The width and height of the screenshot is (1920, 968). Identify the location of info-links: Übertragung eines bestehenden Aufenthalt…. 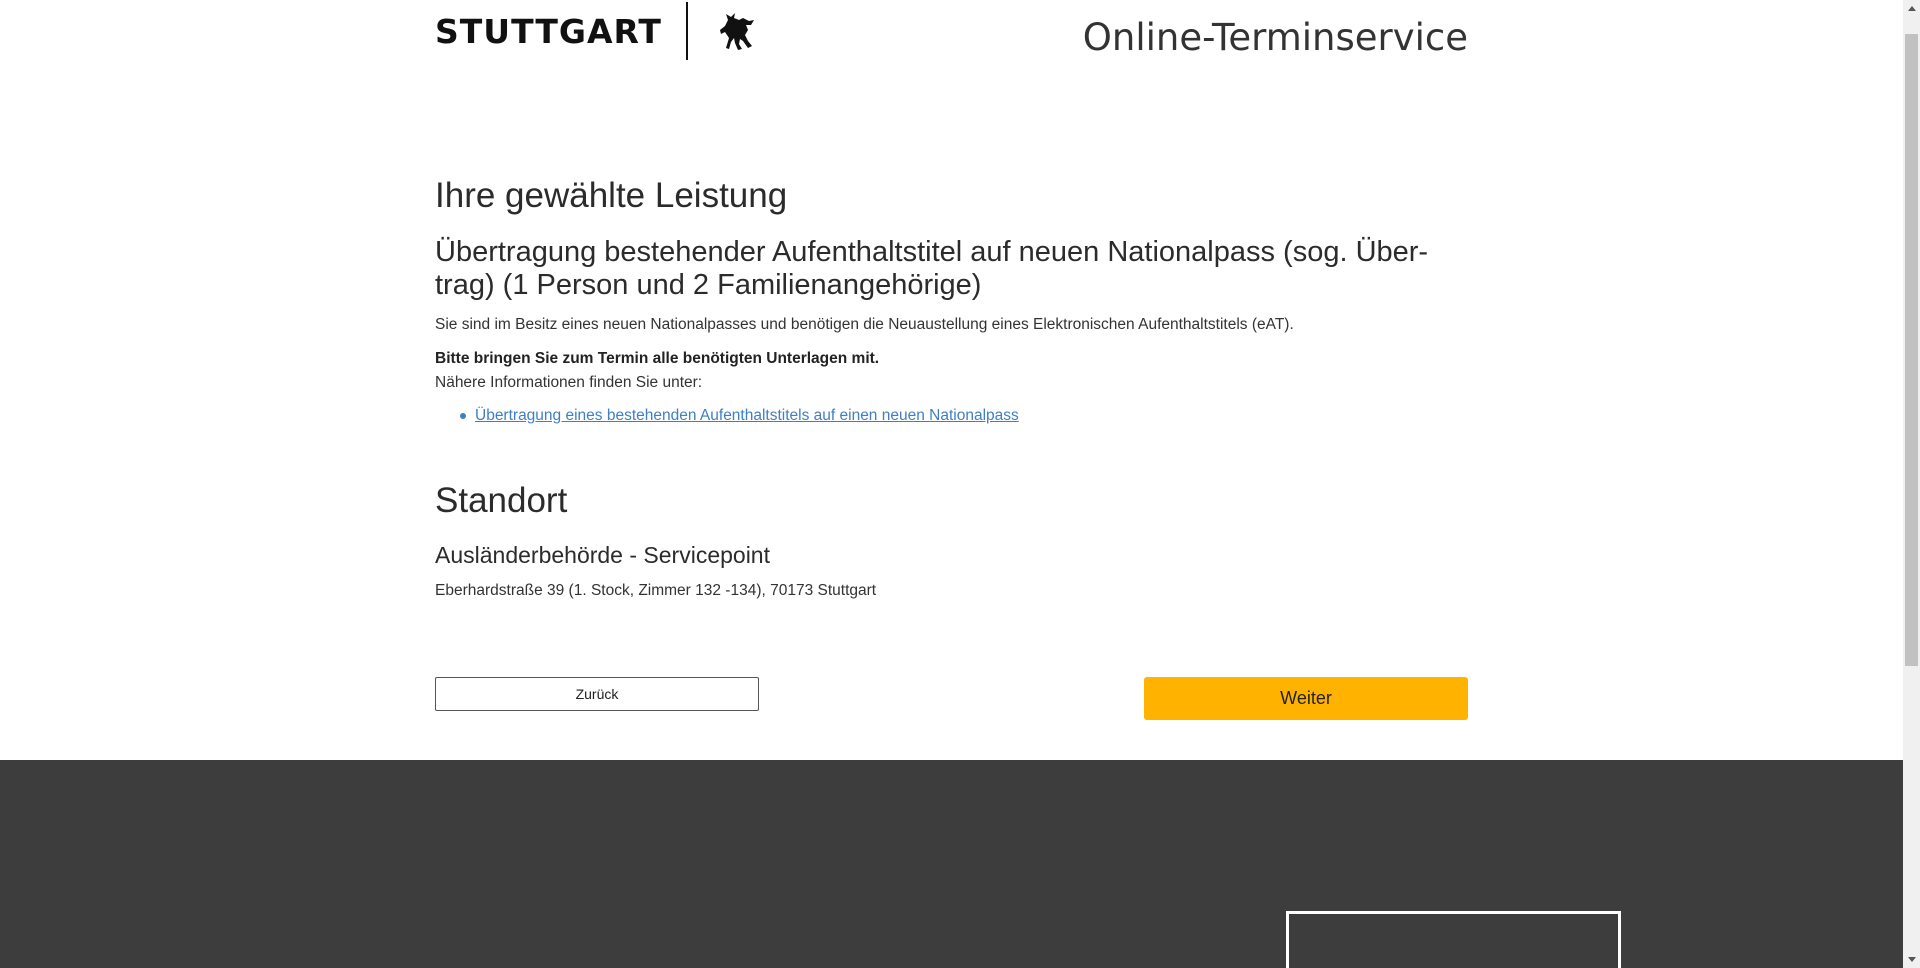
(739, 416).